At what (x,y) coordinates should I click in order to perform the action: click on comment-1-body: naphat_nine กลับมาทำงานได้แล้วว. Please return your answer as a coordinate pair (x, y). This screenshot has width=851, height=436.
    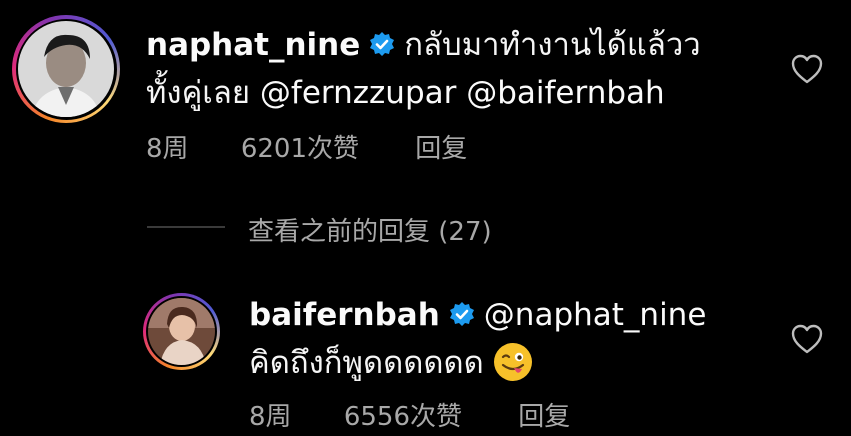
    Looking at the image, I should click on (423, 45).